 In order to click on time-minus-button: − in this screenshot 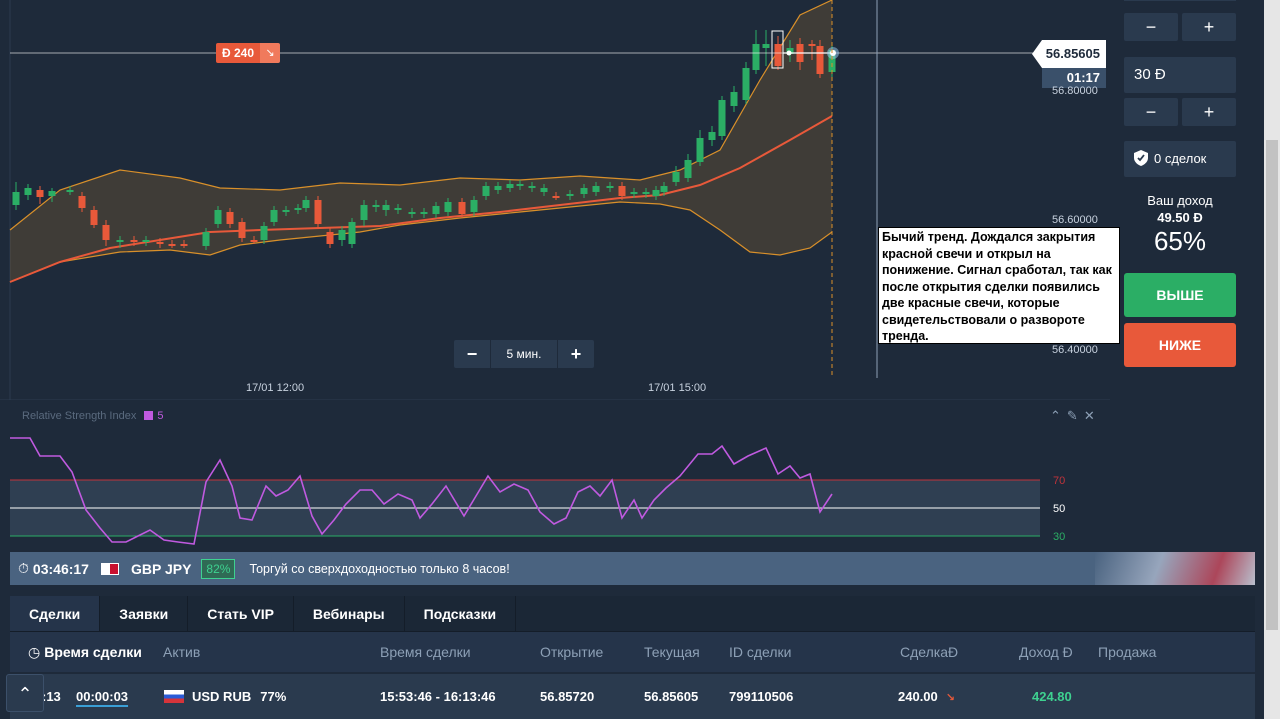, I will do `click(1151, 27)`.